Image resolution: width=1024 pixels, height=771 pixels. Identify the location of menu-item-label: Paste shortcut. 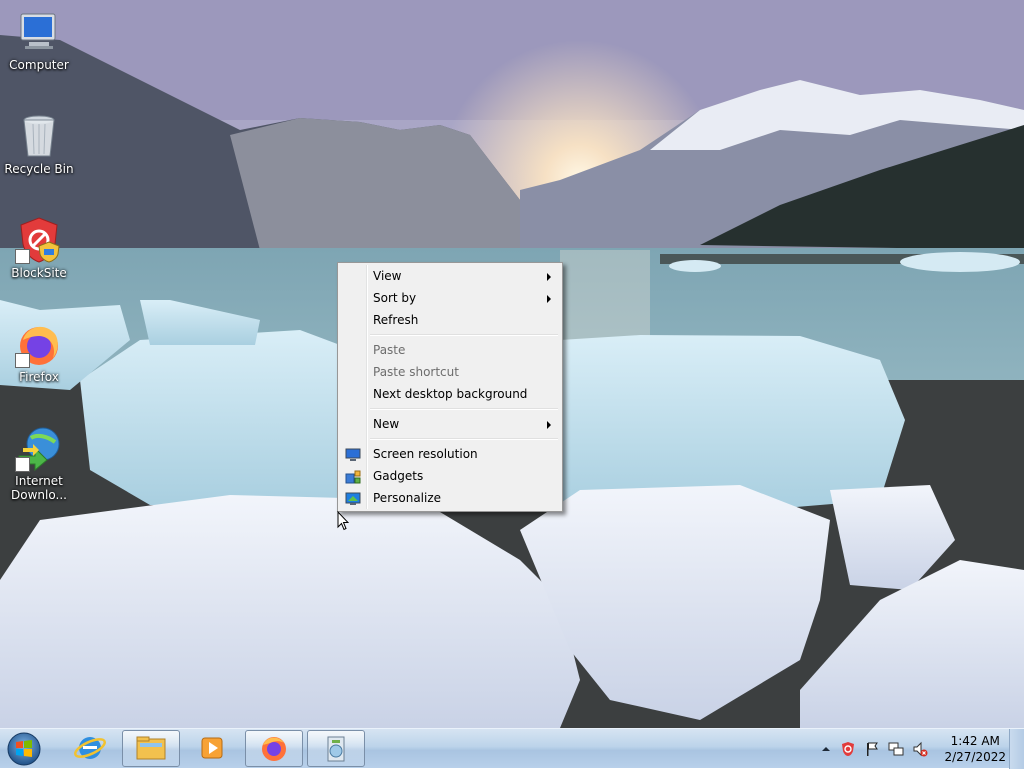
(416, 372).